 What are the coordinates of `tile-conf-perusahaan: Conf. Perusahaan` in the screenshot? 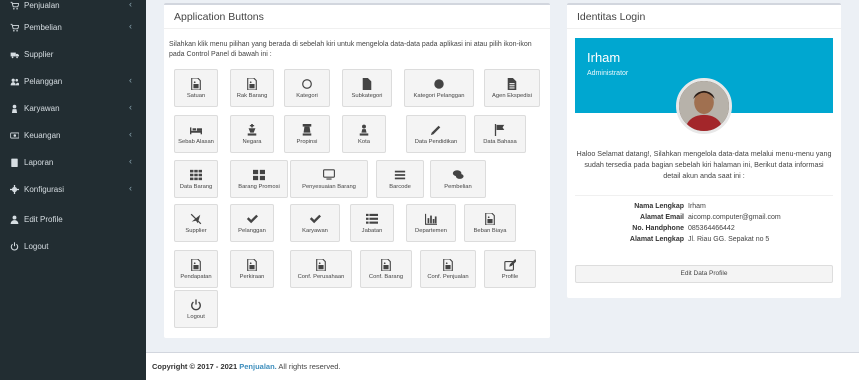 It's located at (321, 269).